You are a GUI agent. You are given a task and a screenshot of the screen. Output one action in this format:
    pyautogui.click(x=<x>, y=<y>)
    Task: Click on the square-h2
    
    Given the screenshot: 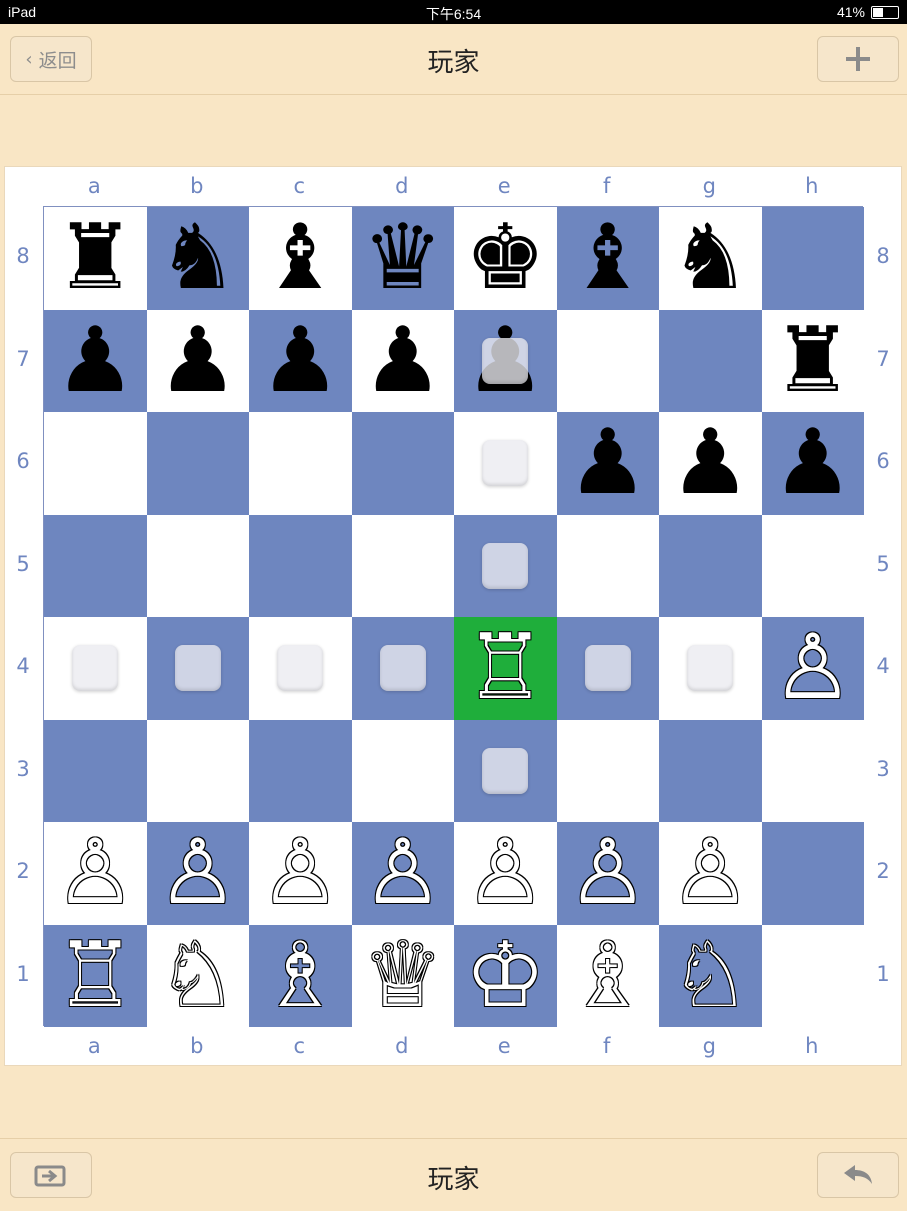 What is the action you would take?
    pyautogui.click(x=812, y=873)
    